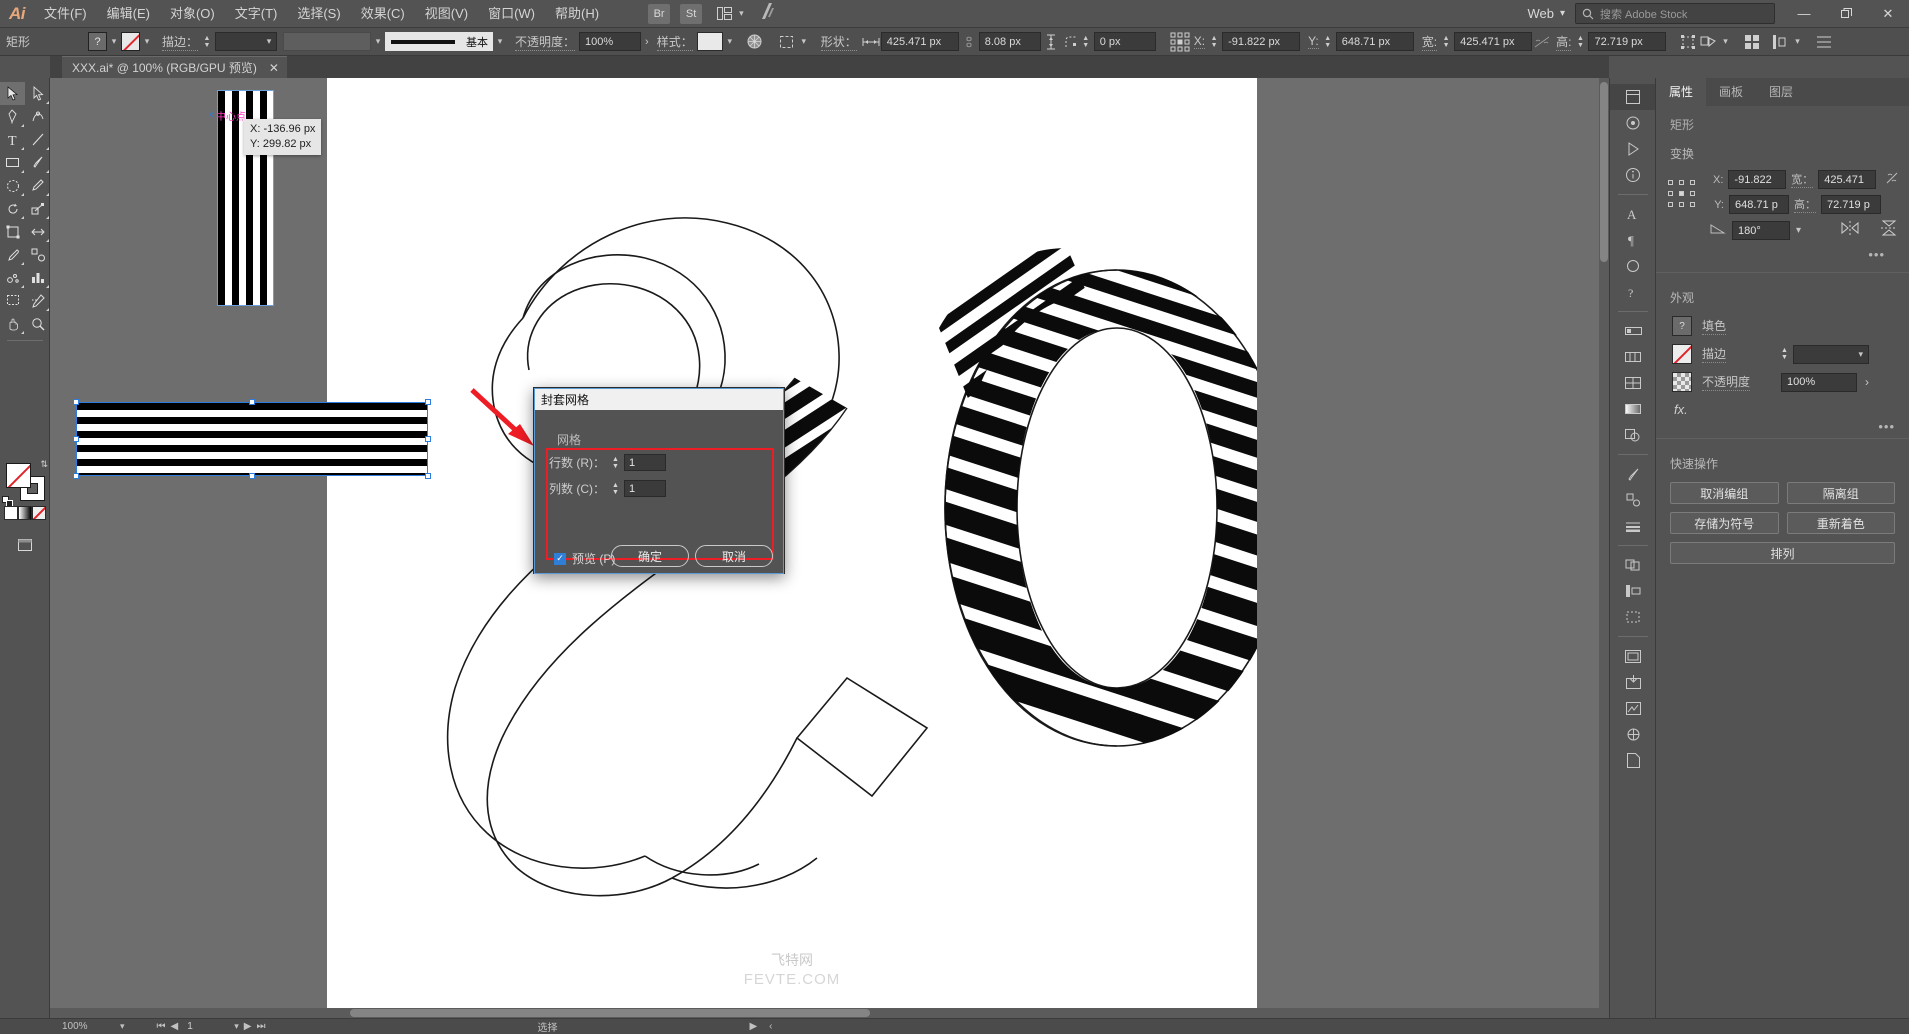  I want to click on reference-point-icon, so click(1181, 42).